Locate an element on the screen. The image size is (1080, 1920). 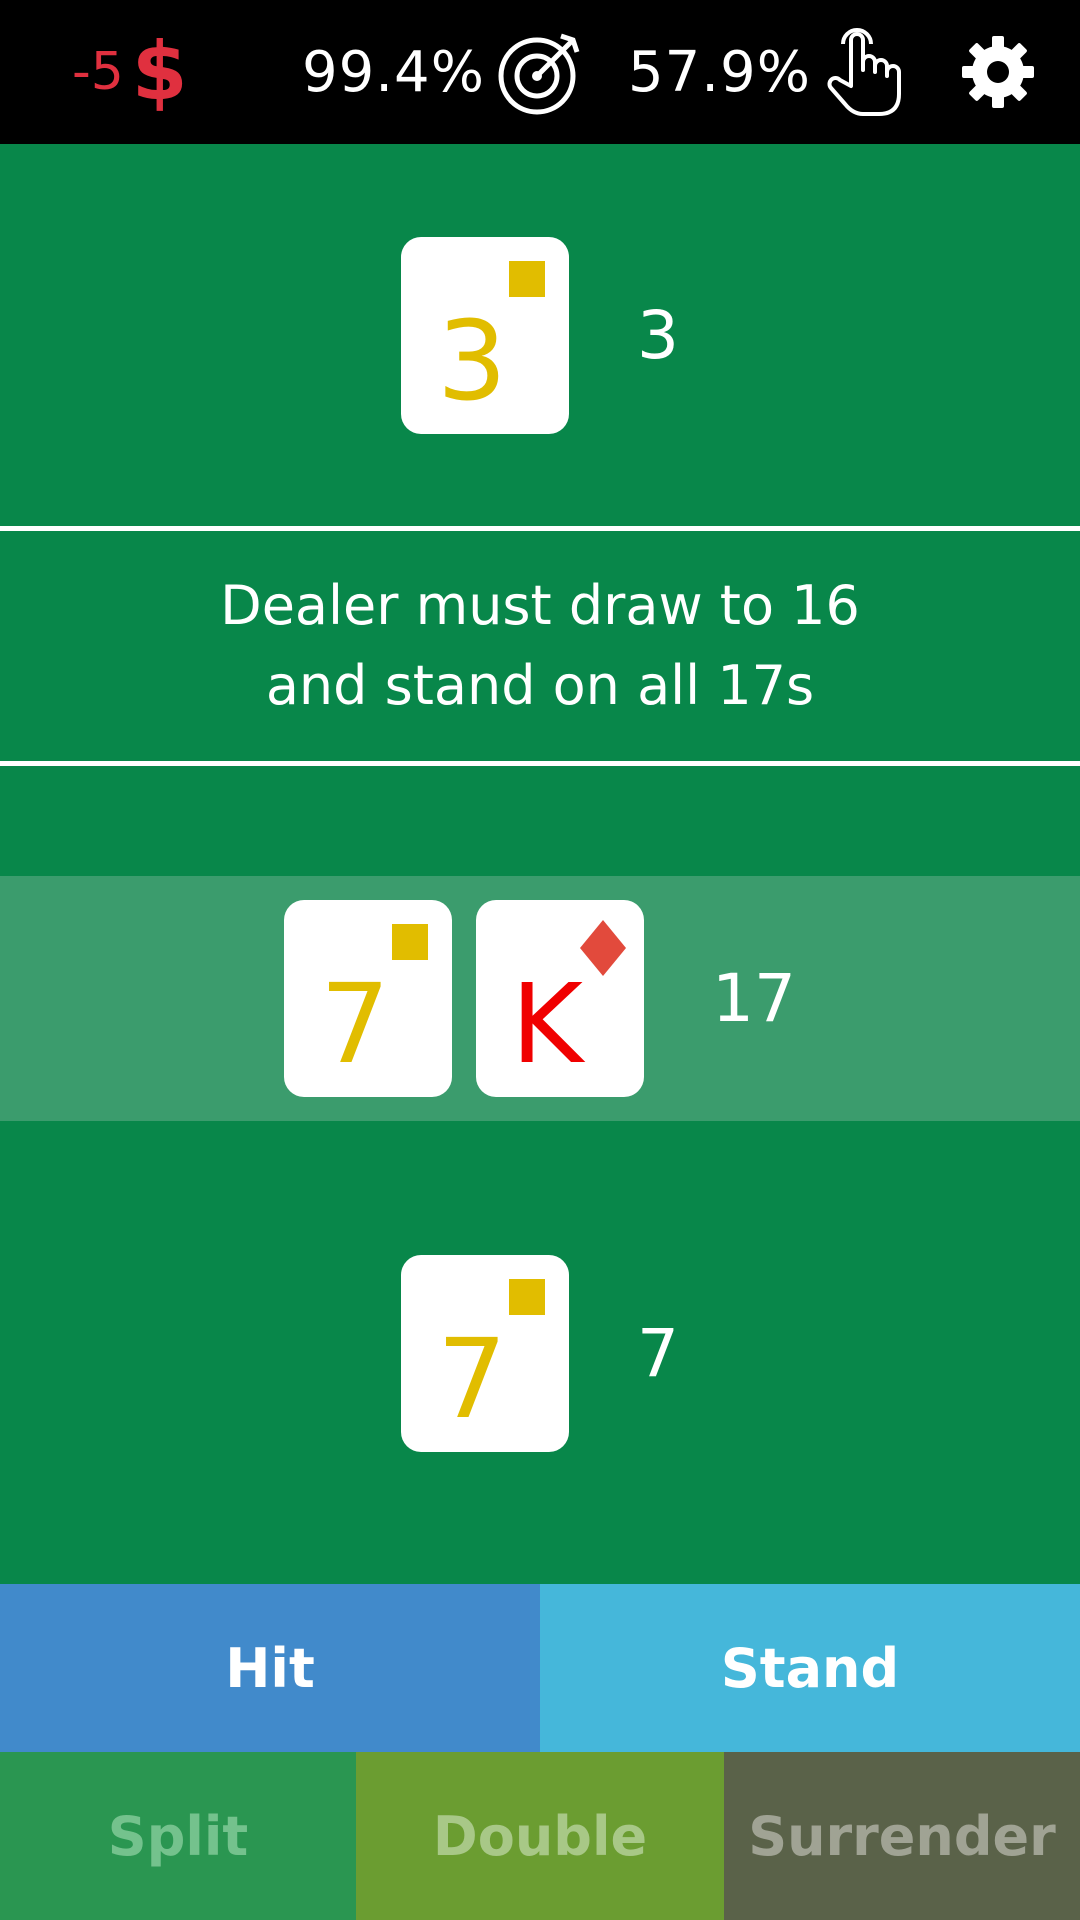
card-rank: K is located at coordinates (547, 1024).